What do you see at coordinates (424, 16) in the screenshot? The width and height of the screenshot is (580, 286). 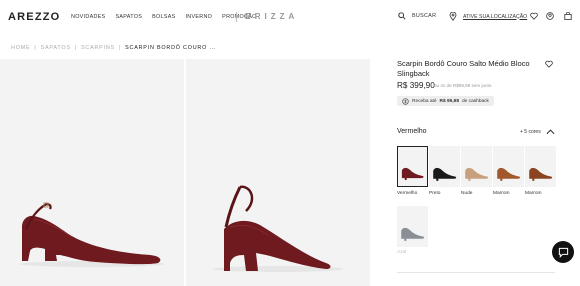 I see `search-label: BUSCAR` at bounding box center [424, 16].